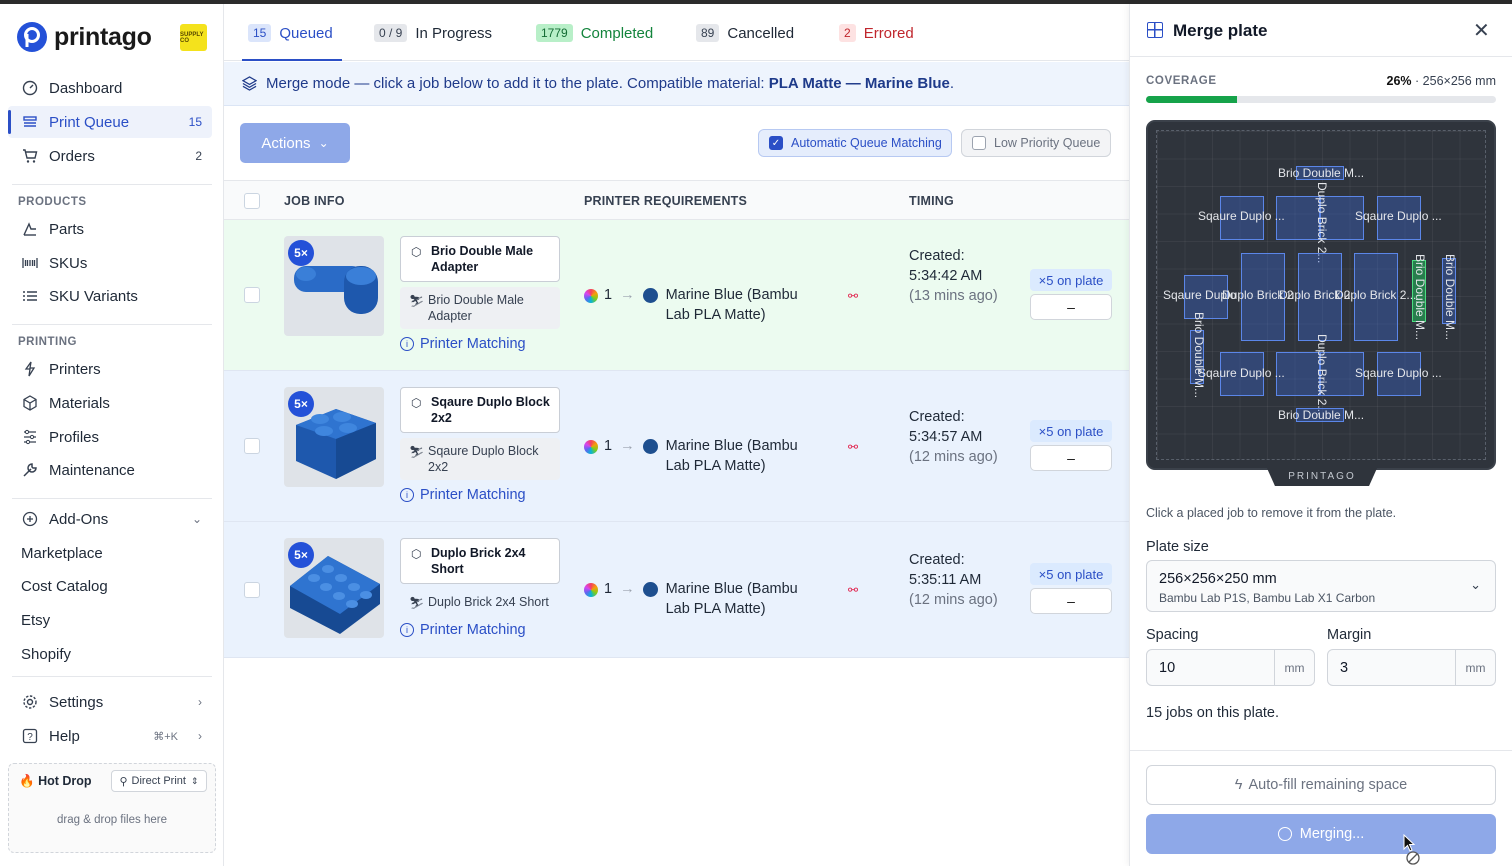 This screenshot has height=866, width=1512. Describe the element at coordinates (110, 156) in the screenshot. I see `sidebar-item-orders: Orders 2` at that location.